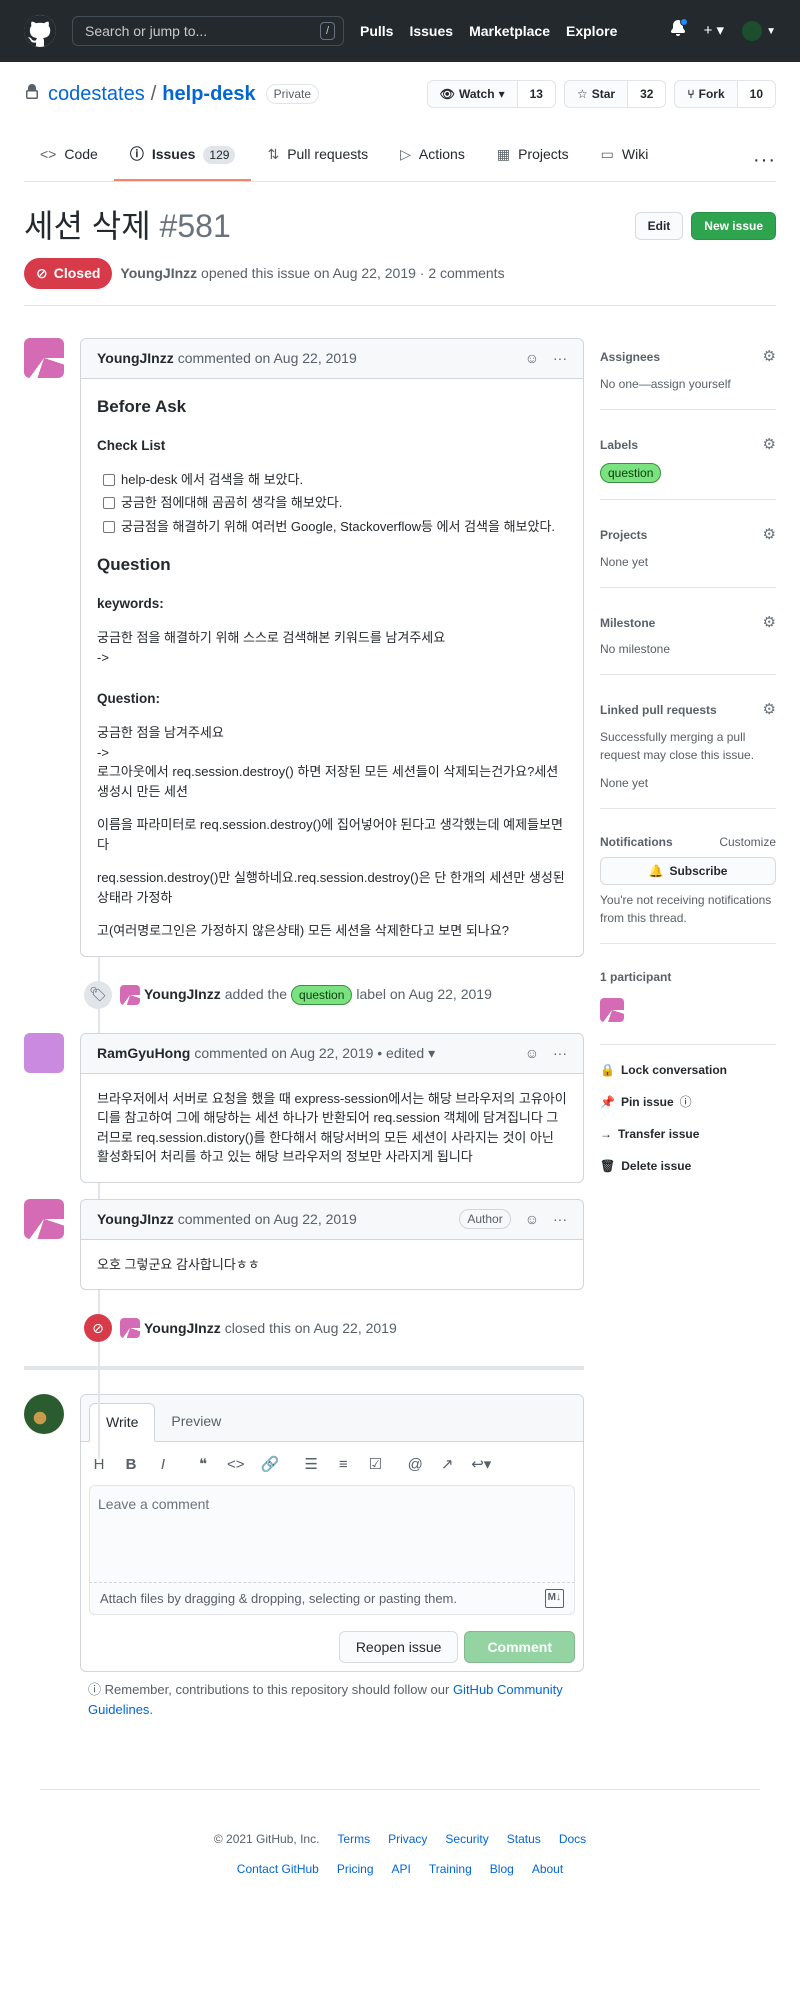  What do you see at coordinates (628, 622) in the screenshot?
I see `sidebar-heading: Milestone` at bounding box center [628, 622].